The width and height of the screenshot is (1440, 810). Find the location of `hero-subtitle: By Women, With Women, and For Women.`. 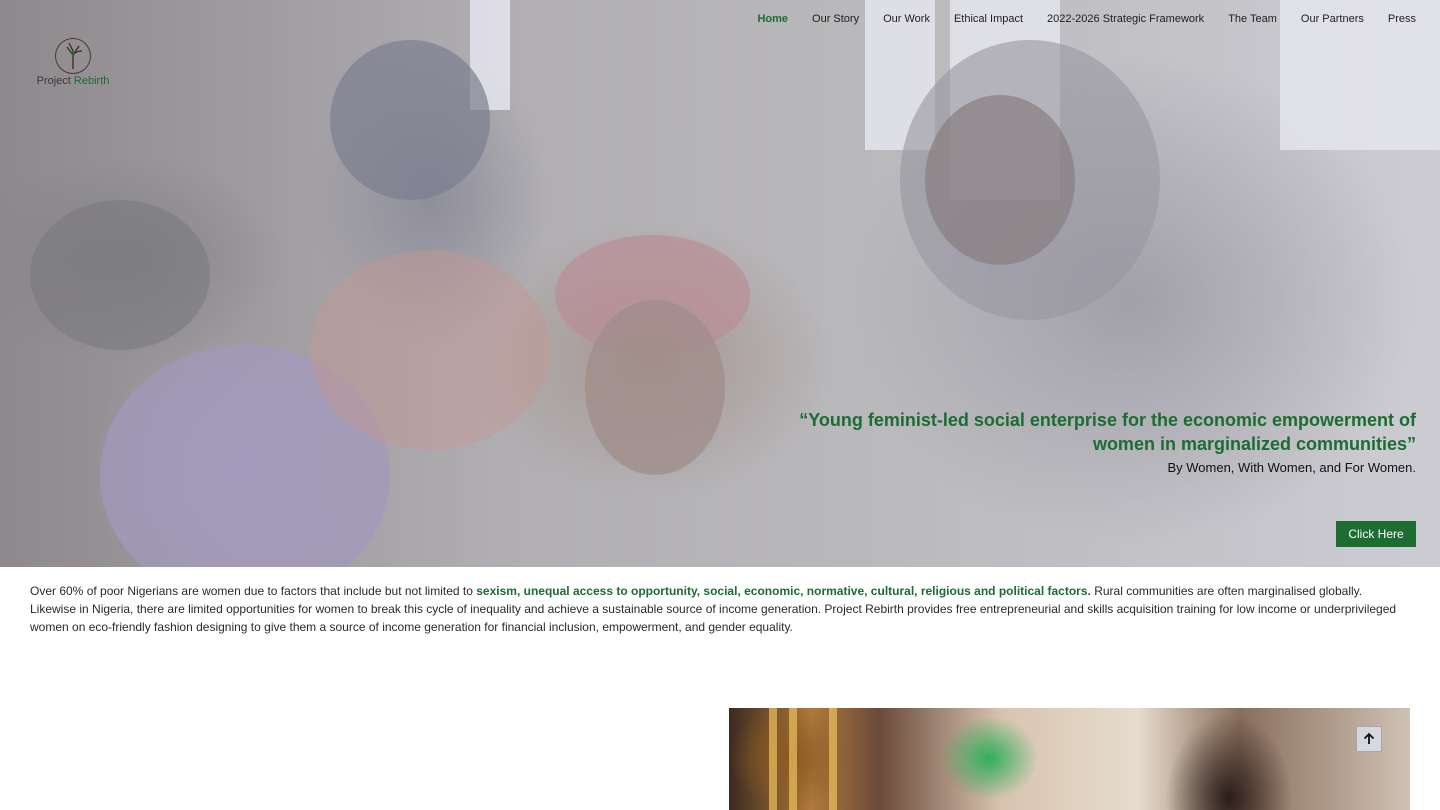

hero-subtitle: By Women, With Women, and For Women. is located at coordinates (1291, 467).